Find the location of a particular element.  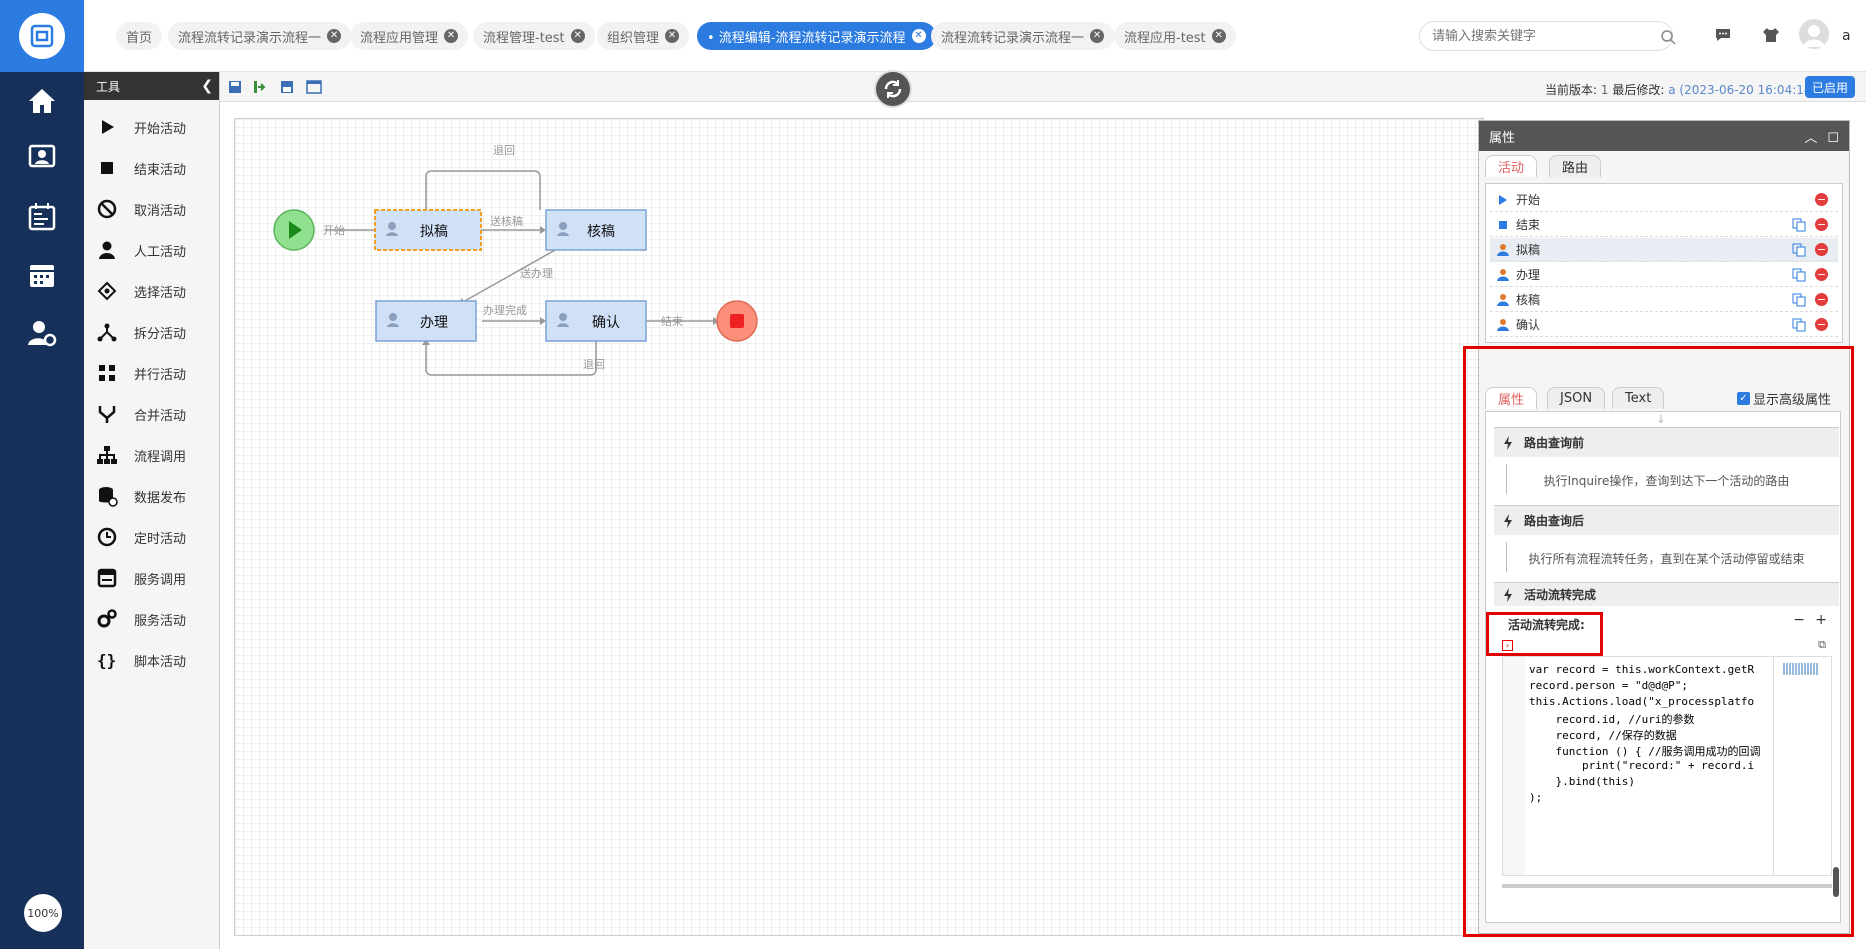

tab-flow-edit: • 流程编辑-流程流转记录演示流程 ✕ is located at coordinates (816, 36).